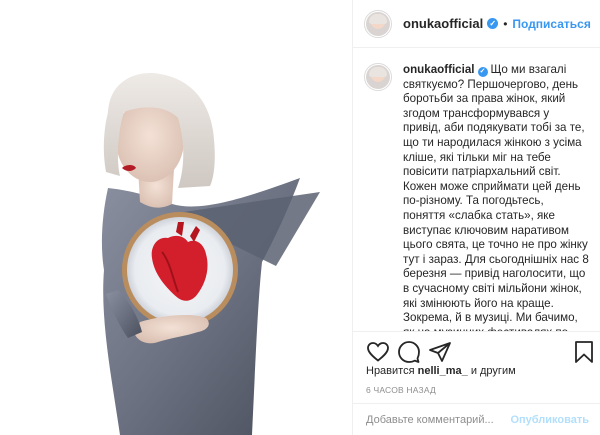 Image resolution: width=600 pixels, height=435 pixels. Describe the element at coordinates (401, 390) in the screenshot. I see `post-timestamp: 6 часов назад` at that location.